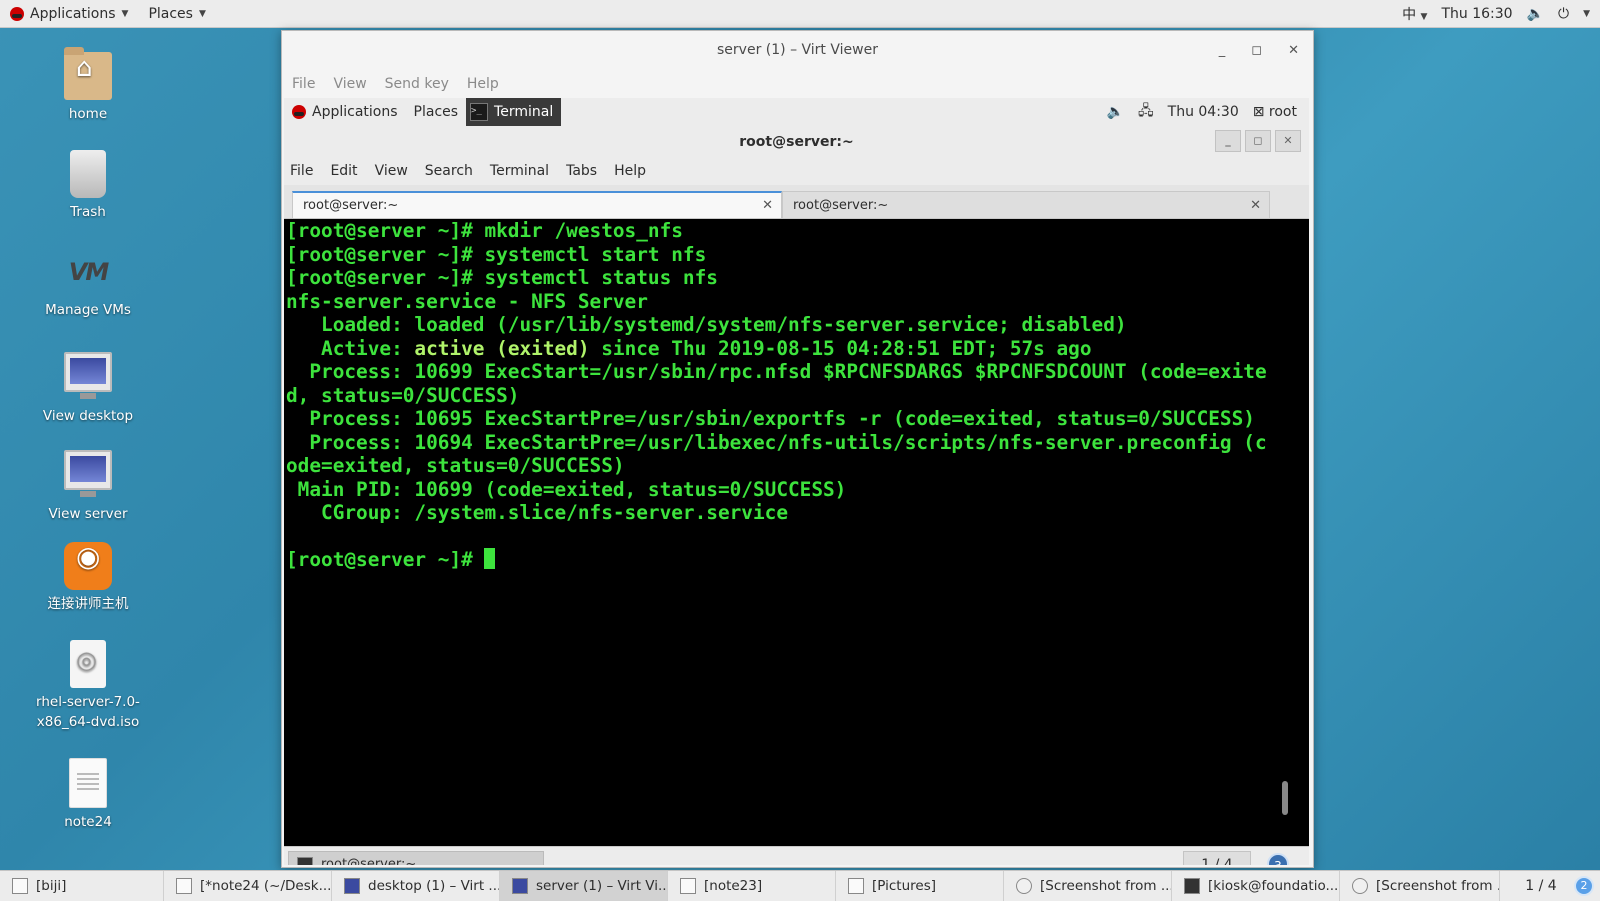 This screenshot has width=1600, height=901. I want to click on desktop-icon-label: note24, so click(88, 822).